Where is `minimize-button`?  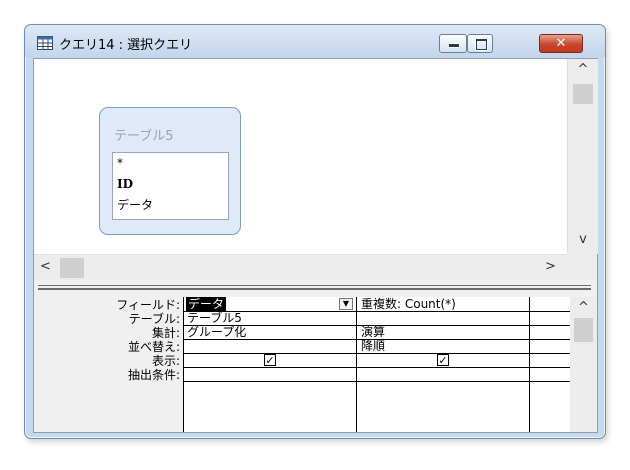 minimize-button is located at coordinates (453, 43).